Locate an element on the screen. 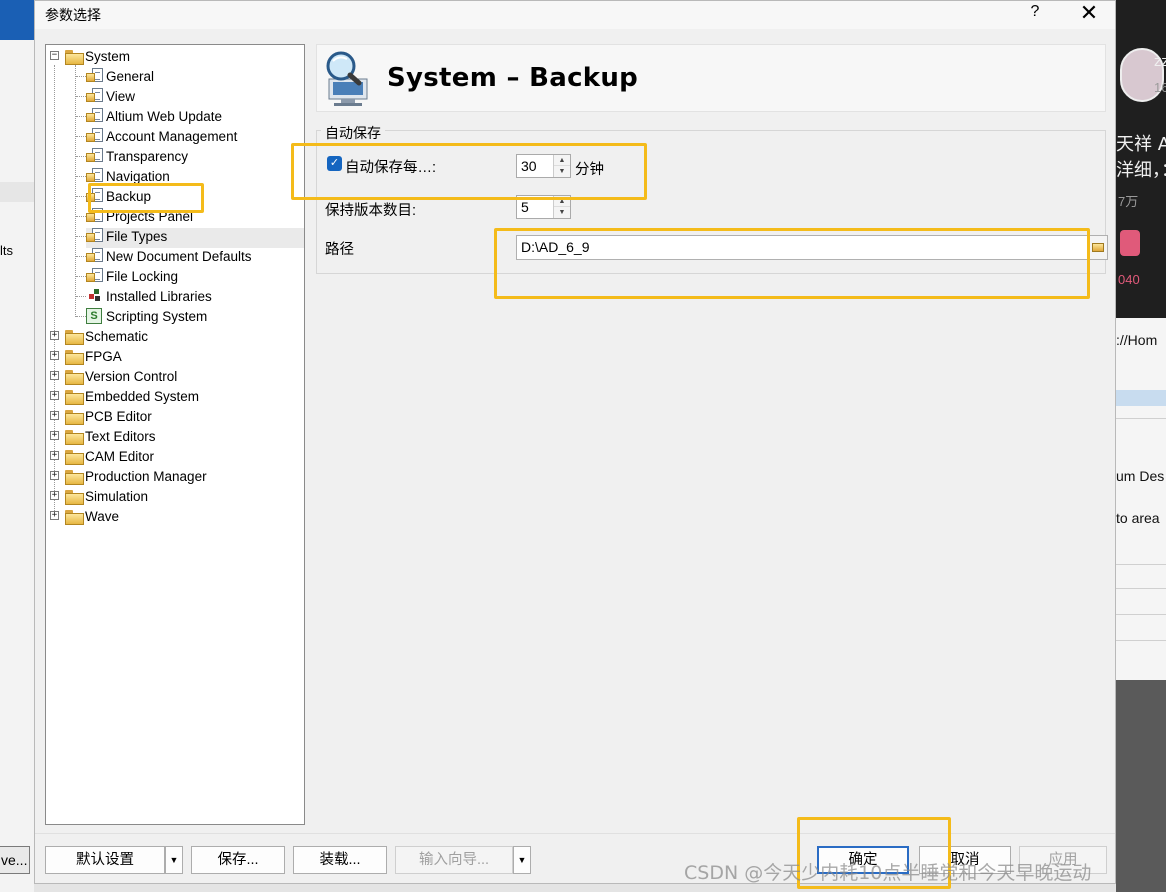  versions-value: 5 is located at coordinates (525, 207).